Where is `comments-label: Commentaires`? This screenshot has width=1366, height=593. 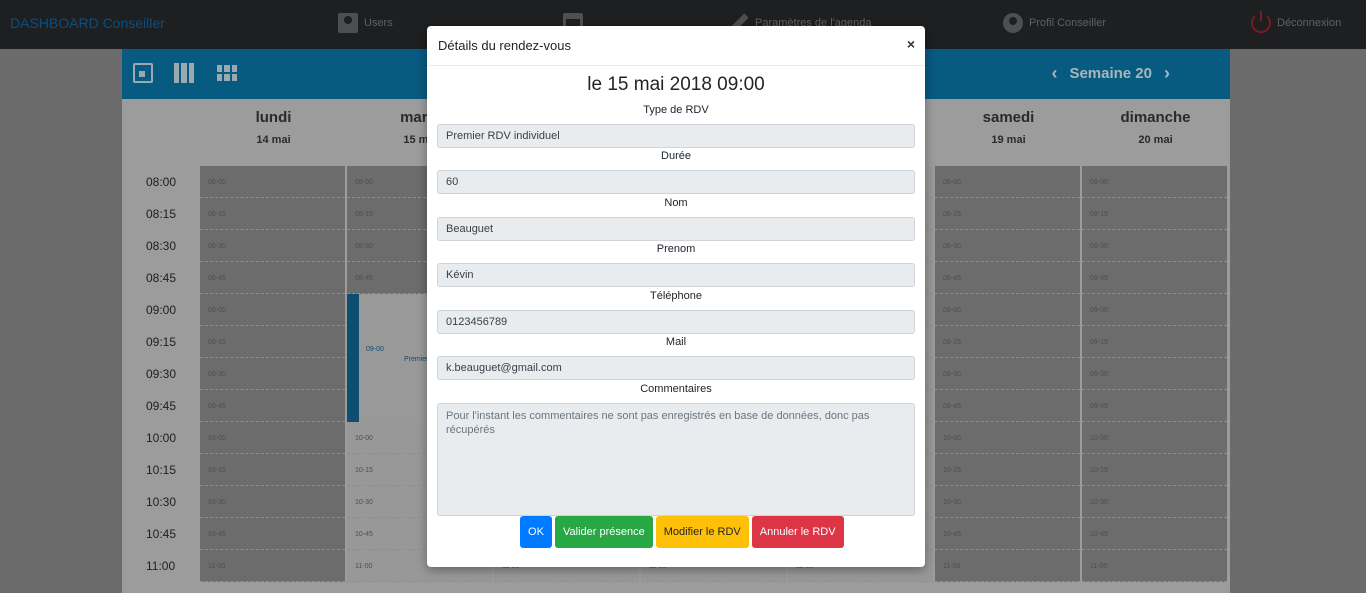 comments-label: Commentaires is located at coordinates (676, 389).